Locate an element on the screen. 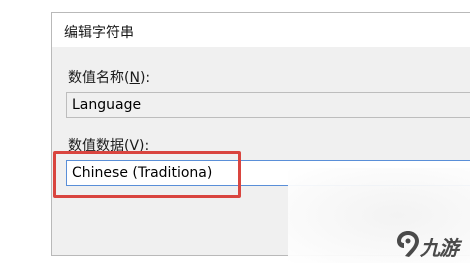 The width and height of the screenshot is (470, 263). value-name-label-prefix: 数值名称( is located at coordinates (99, 78).